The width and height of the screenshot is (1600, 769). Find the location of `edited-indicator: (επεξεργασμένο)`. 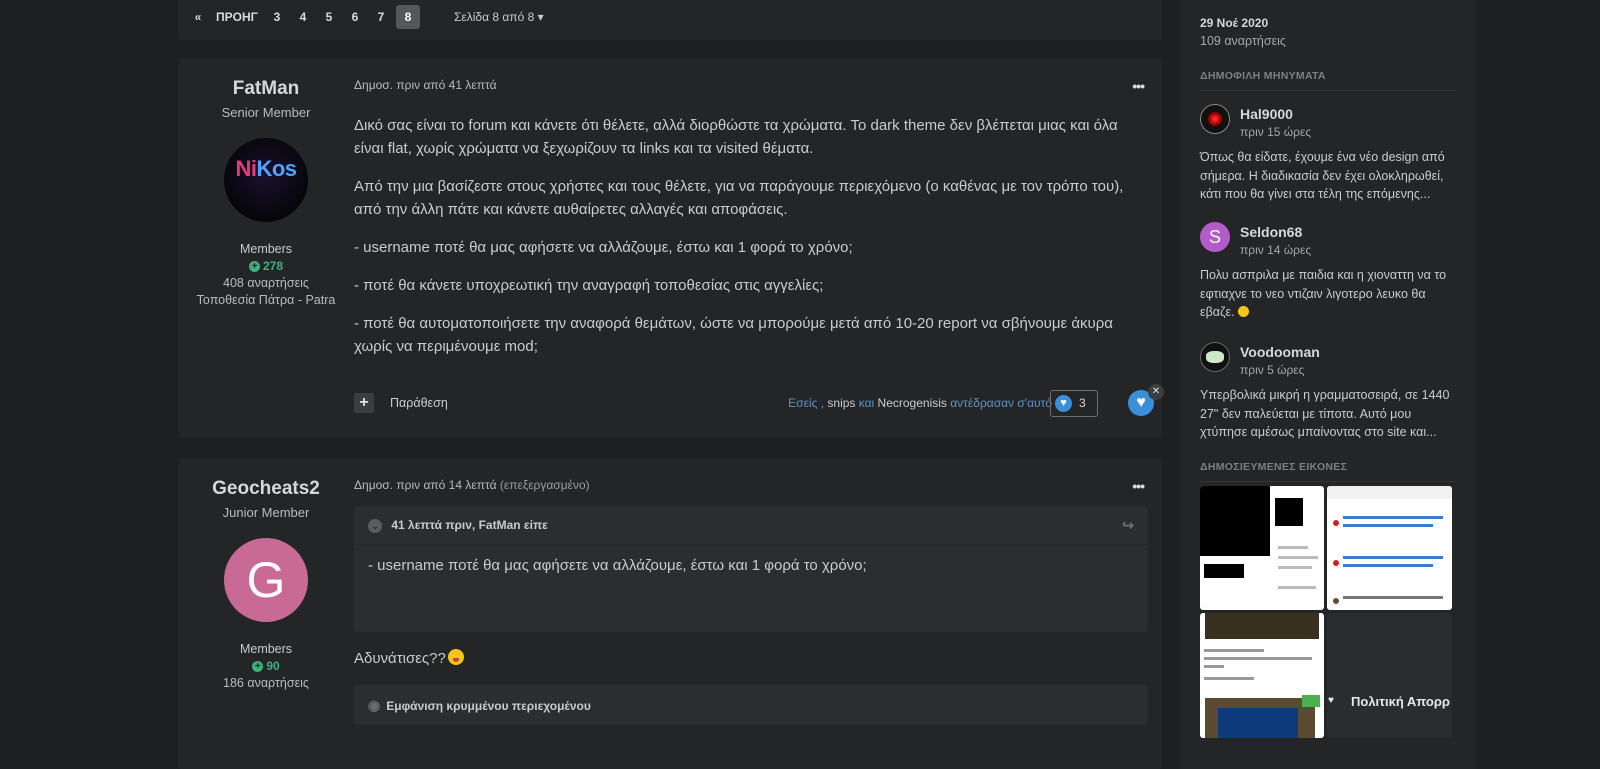

edited-indicator: (επεξεργασμένο) is located at coordinates (545, 485).